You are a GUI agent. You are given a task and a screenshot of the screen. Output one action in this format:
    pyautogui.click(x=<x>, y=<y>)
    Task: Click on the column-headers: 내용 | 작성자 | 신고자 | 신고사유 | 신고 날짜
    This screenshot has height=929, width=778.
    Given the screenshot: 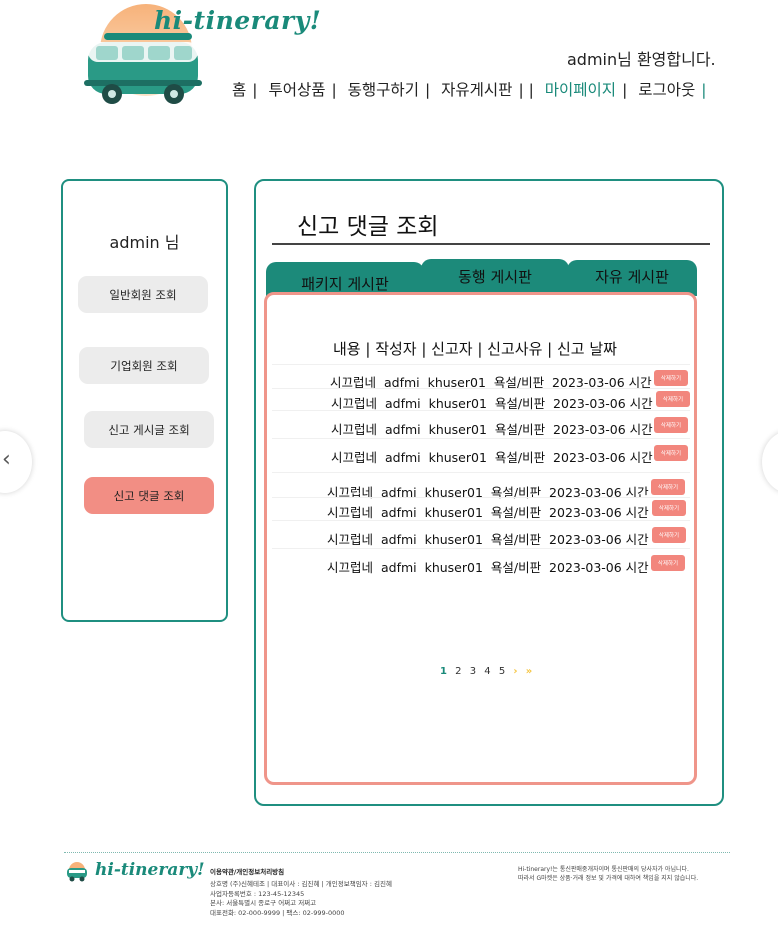 What is the action you would take?
    pyautogui.click(x=475, y=349)
    